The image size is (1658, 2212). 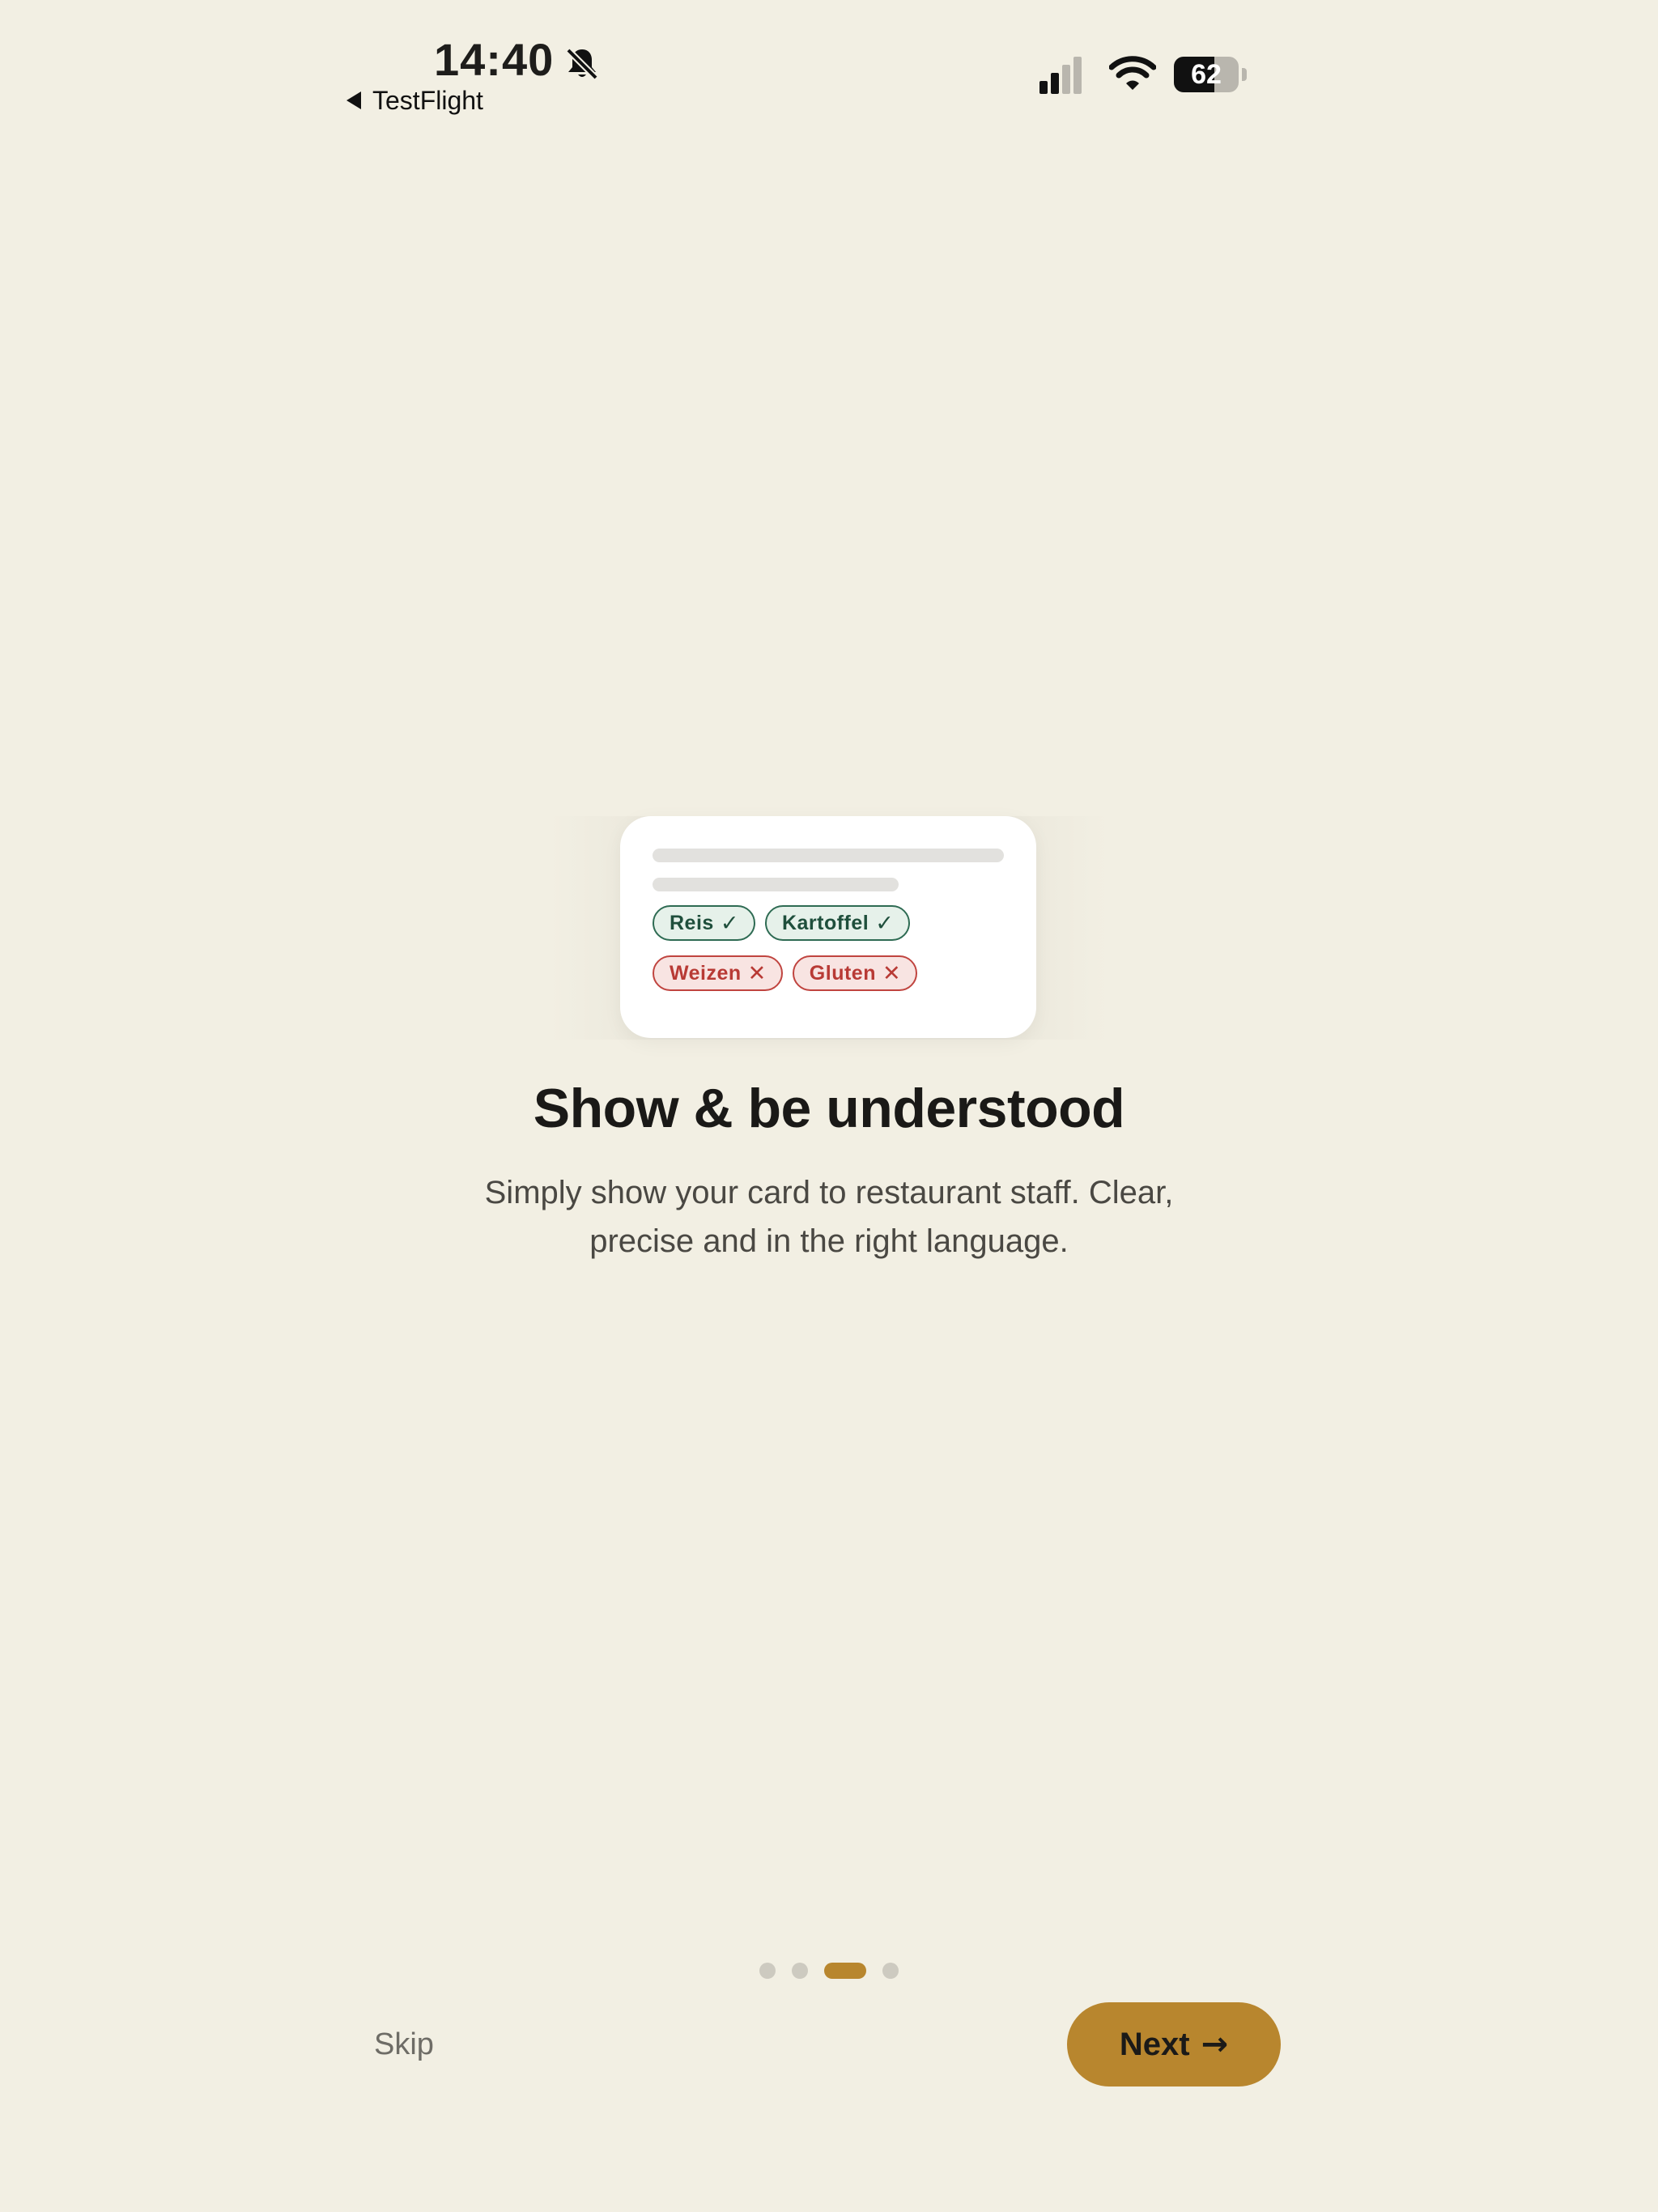 I want to click on status-indicators: 62, so click(x=1143, y=75).